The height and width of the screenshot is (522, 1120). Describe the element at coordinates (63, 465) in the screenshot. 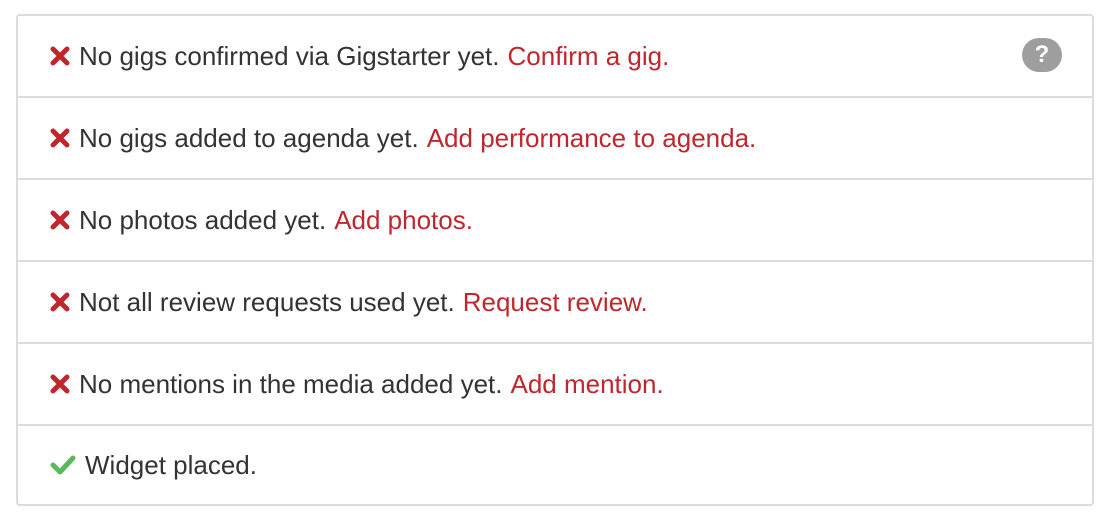

I see `check-icon` at that location.